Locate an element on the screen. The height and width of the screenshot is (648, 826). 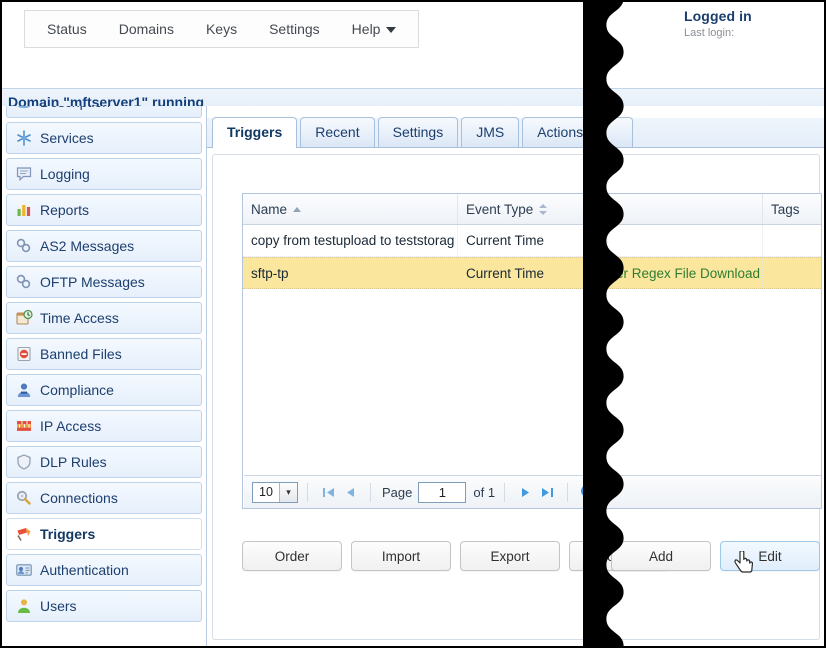
menu-item-settings: Settings is located at coordinates (294, 29).